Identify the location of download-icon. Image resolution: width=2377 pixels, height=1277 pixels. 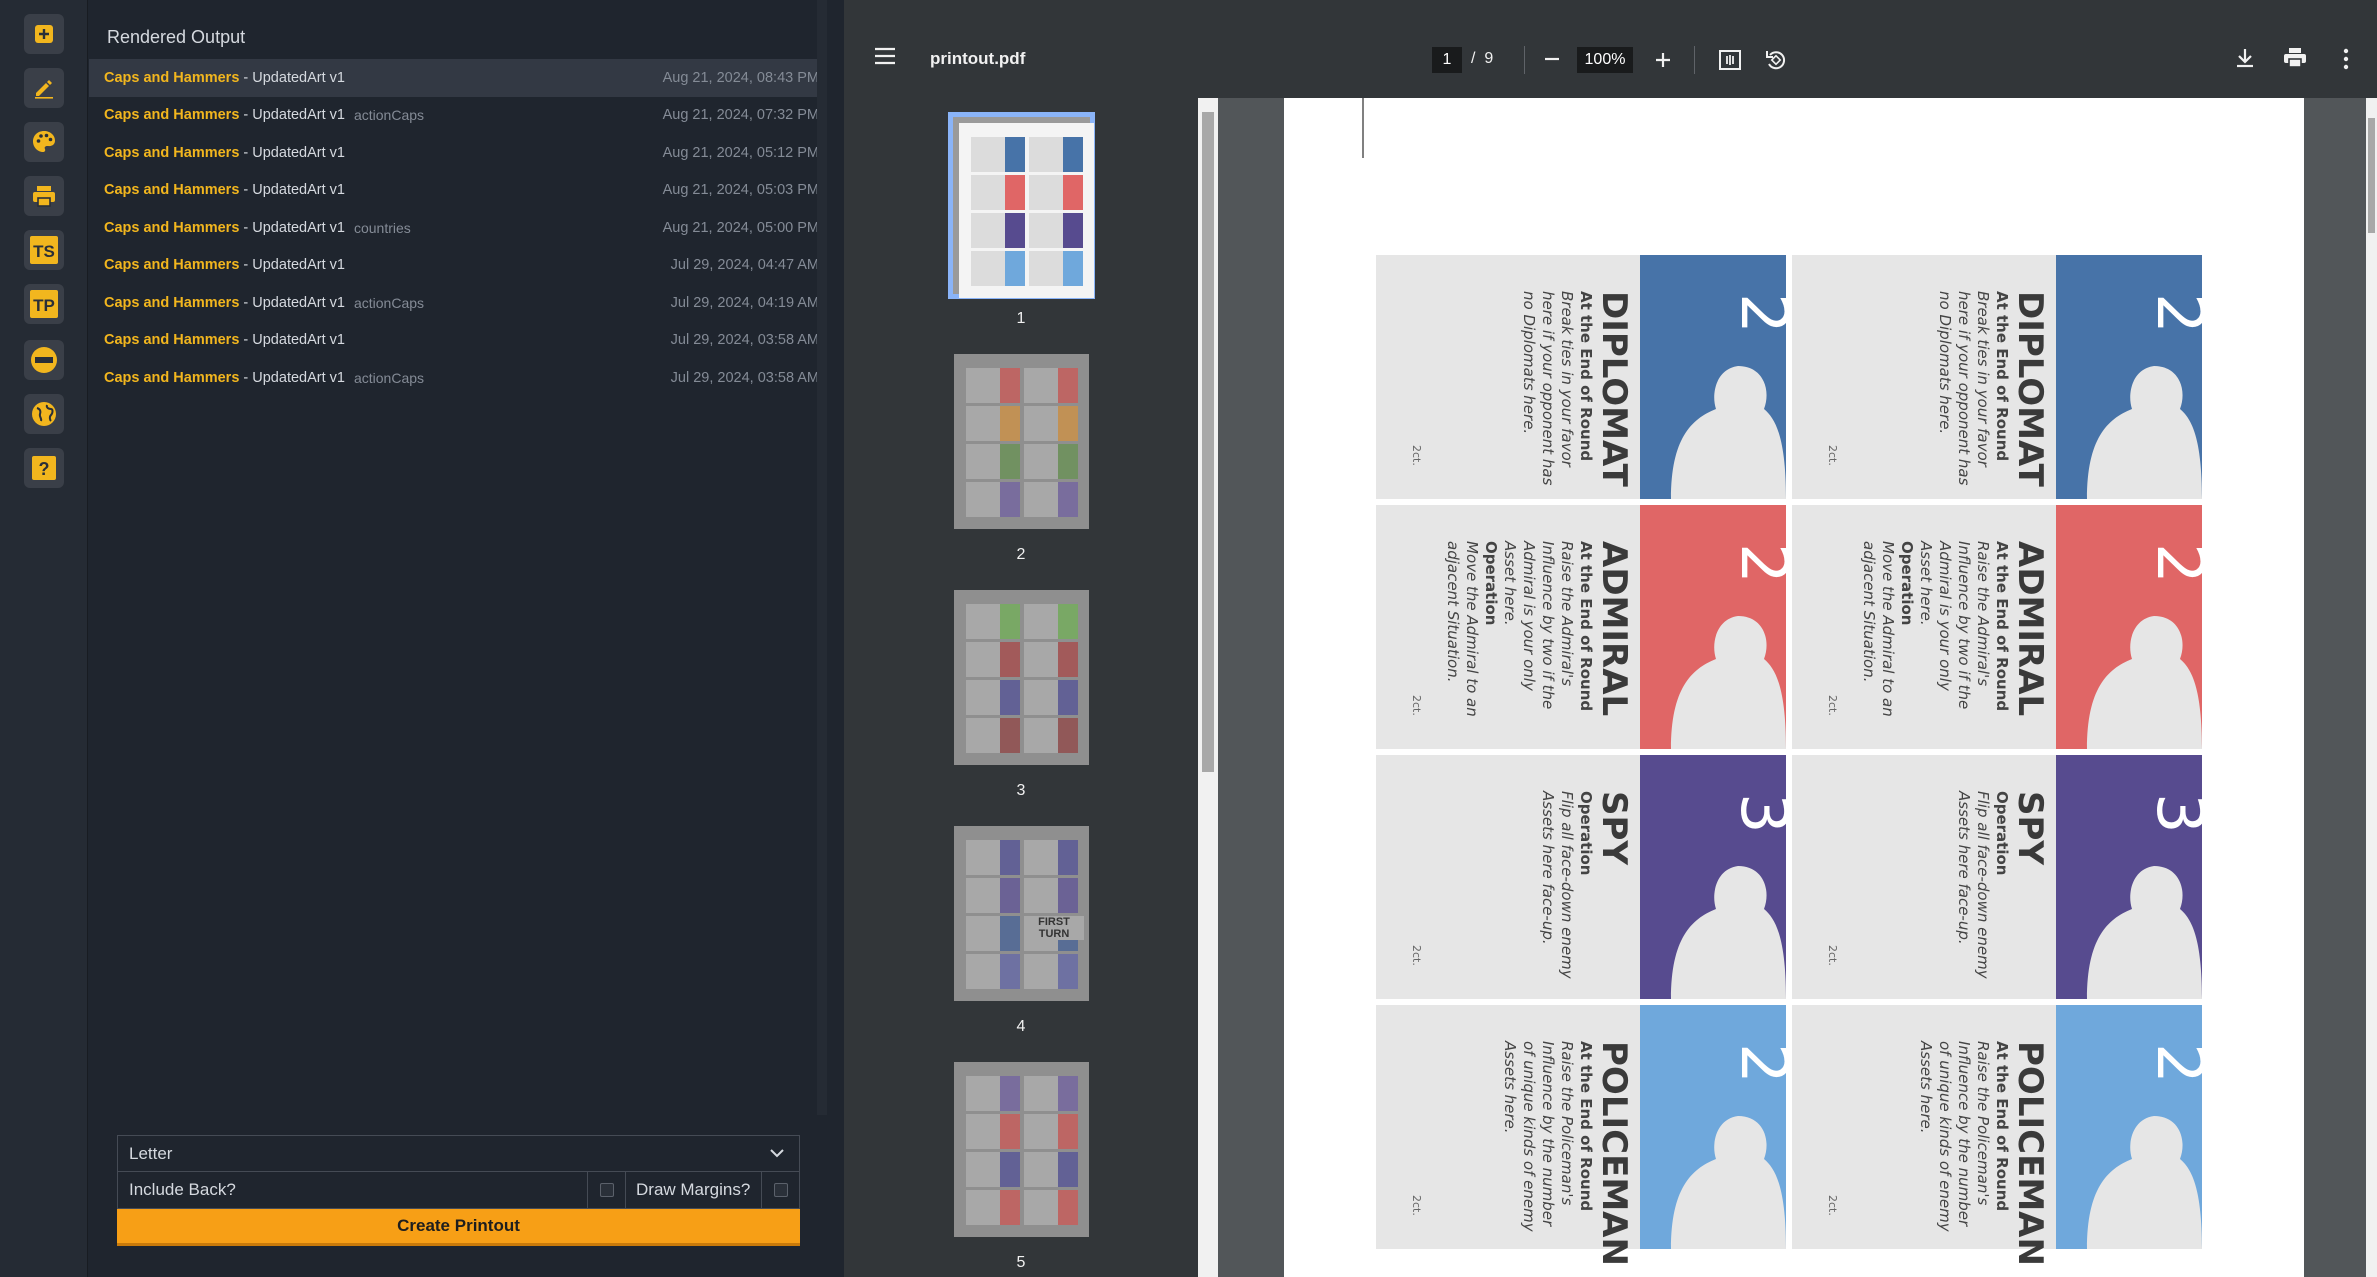
(2245, 58).